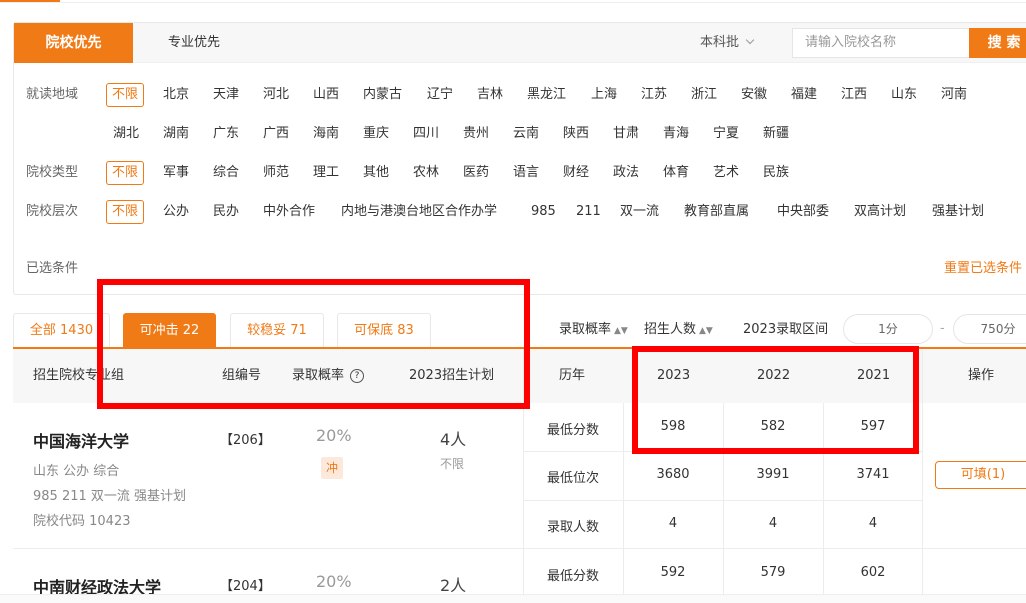  I want to click on region-option: 广东, so click(226, 134).